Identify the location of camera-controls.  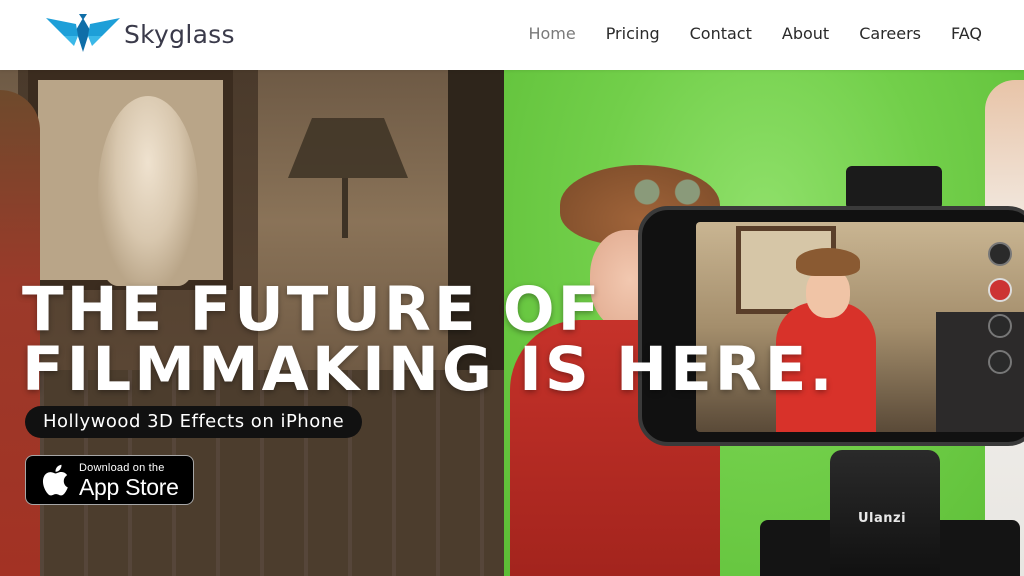
(1000, 308).